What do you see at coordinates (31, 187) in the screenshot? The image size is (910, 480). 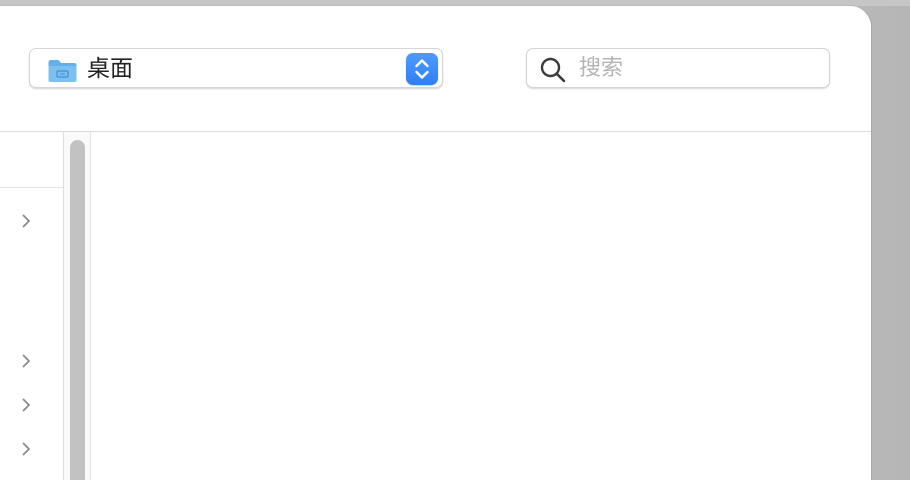 I see `sidebar-divider` at bounding box center [31, 187].